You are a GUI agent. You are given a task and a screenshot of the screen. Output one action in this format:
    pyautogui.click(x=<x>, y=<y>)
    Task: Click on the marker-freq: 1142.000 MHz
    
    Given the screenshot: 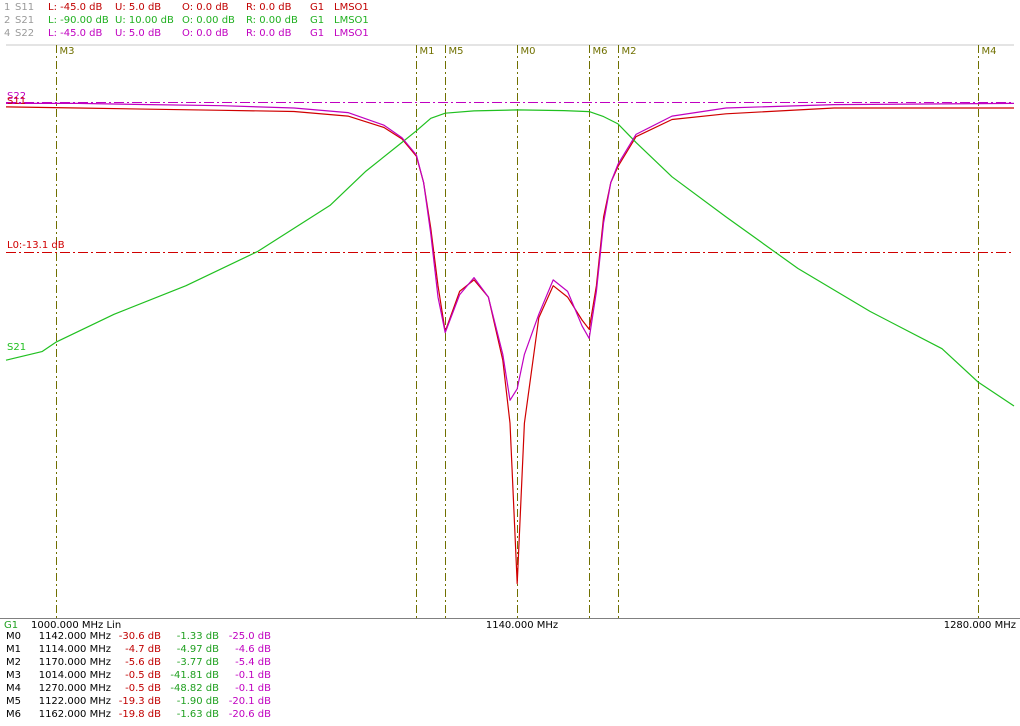 What is the action you would take?
    pyautogui.click(x=74, y=636)
    